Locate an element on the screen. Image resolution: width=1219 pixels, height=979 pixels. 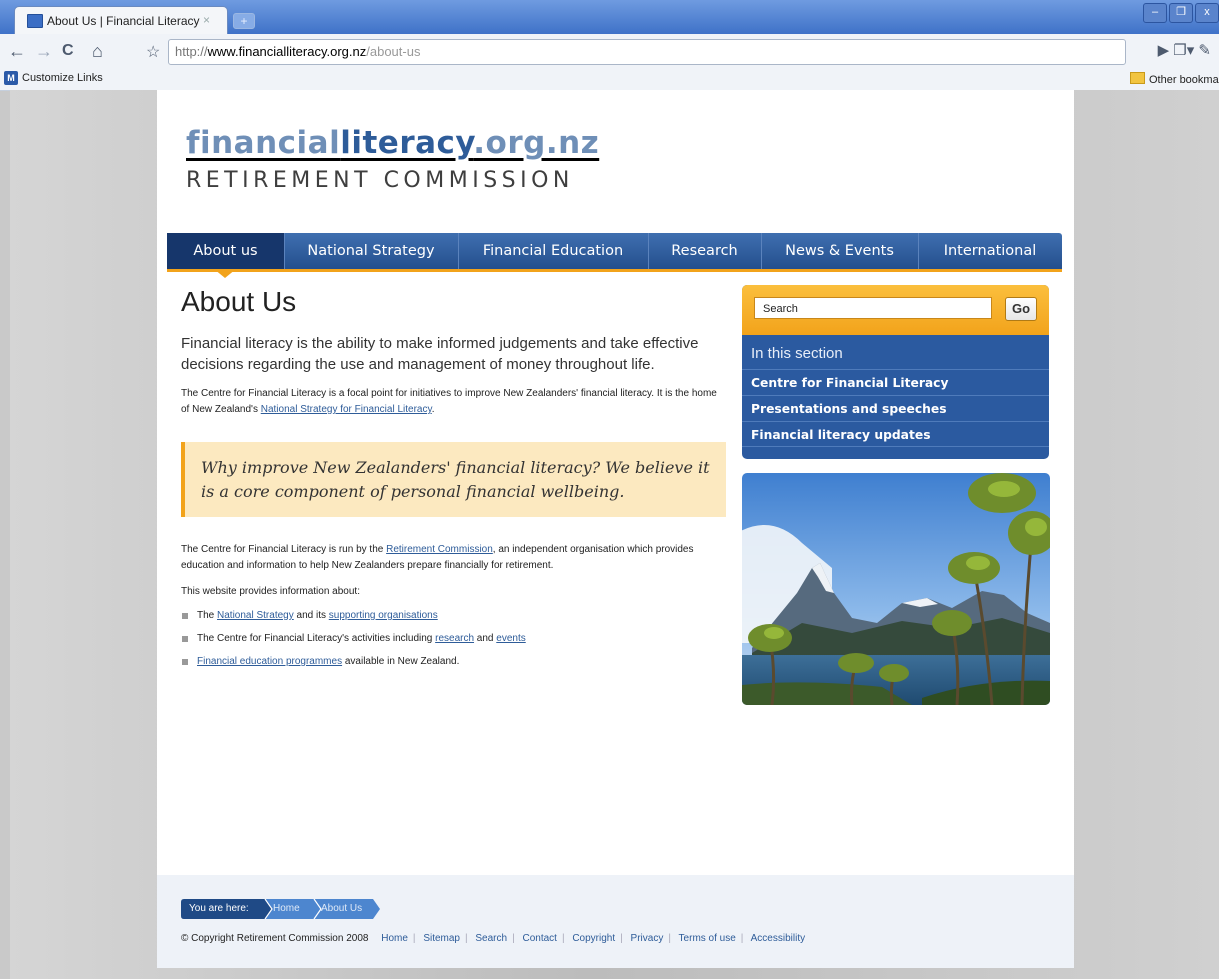
logo-part-financial: financial is located at coordinates (263, 143).